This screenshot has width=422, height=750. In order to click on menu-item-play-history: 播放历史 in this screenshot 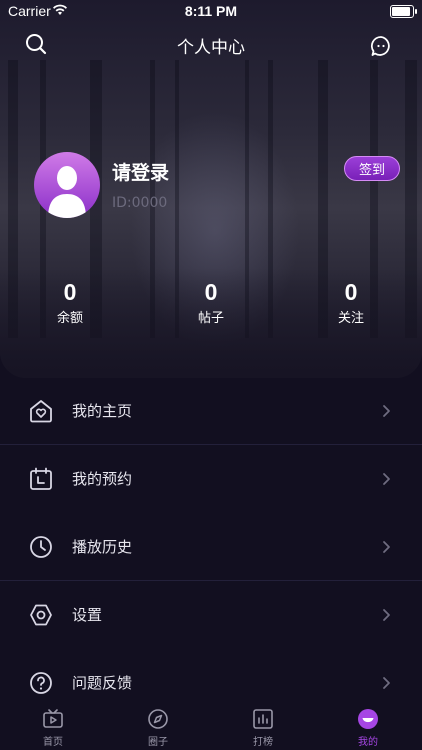, I will do `click(211, 546)`.